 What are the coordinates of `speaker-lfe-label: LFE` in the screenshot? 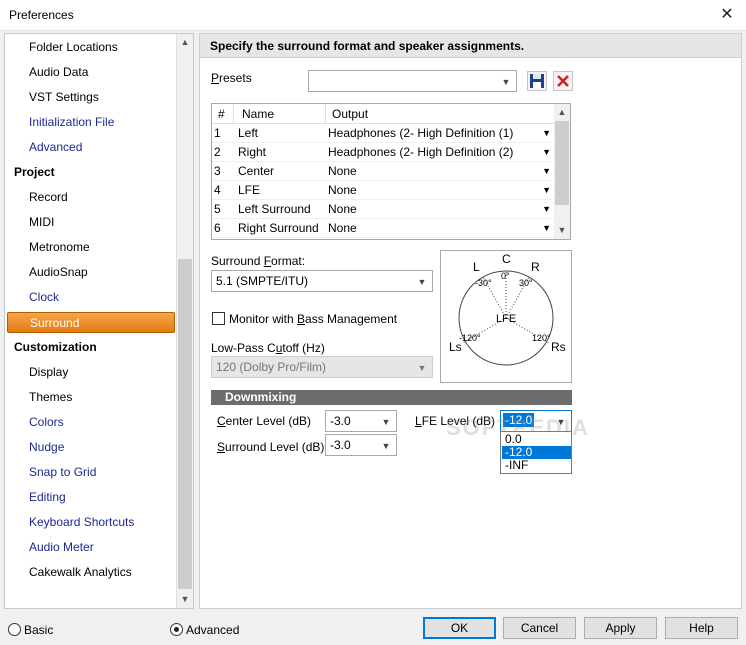 It's located at (506, 319).